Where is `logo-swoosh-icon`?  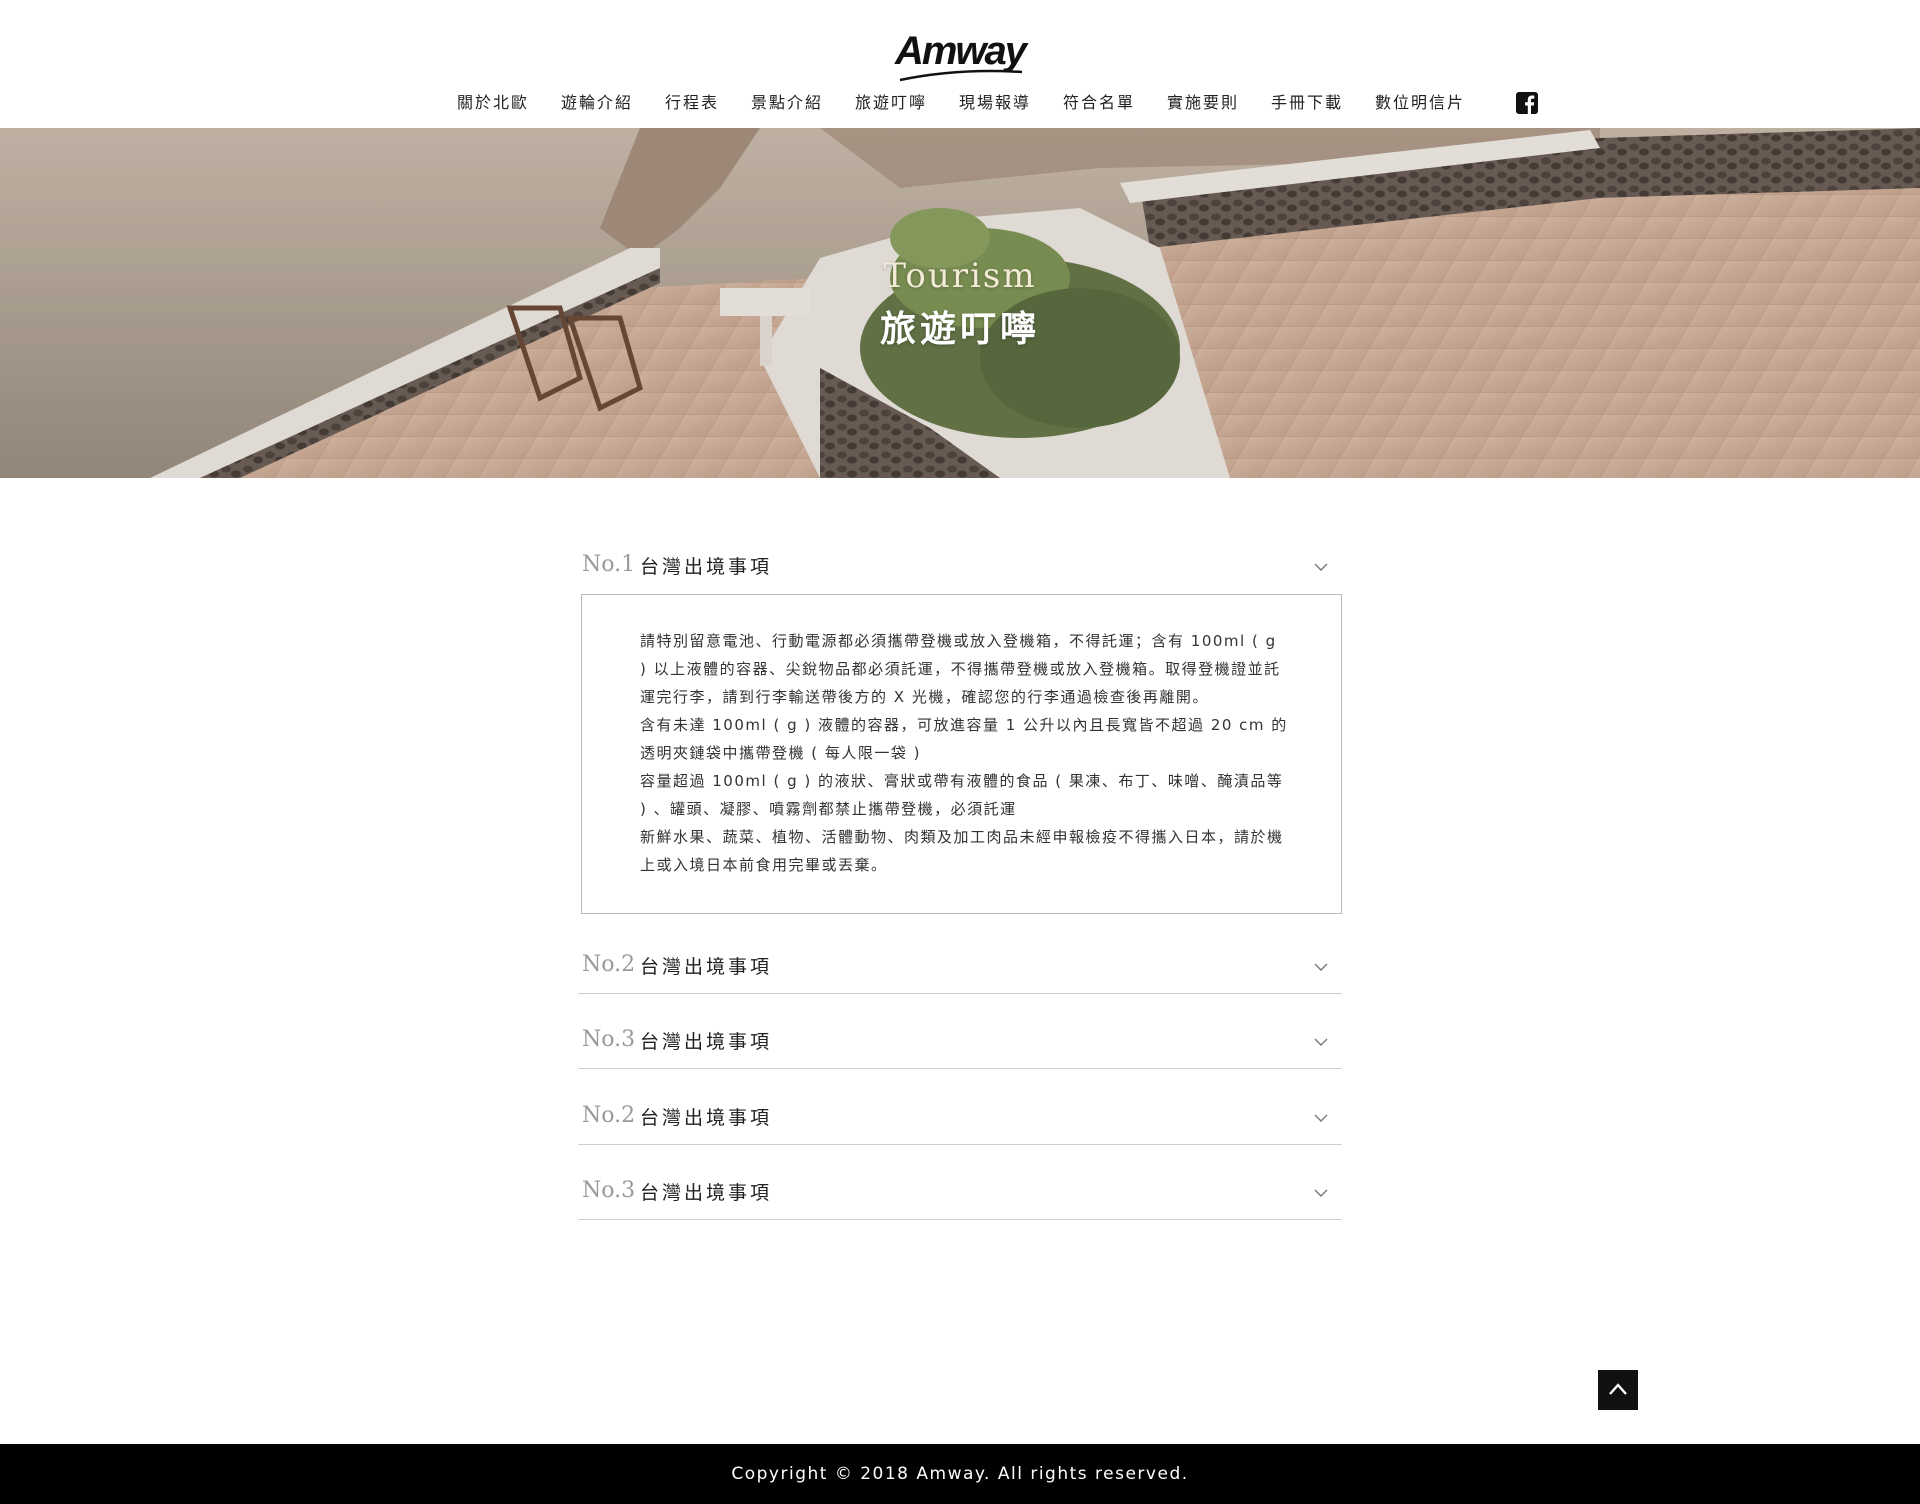 logo-swoosh-icon is located at coordinates (961, 75).